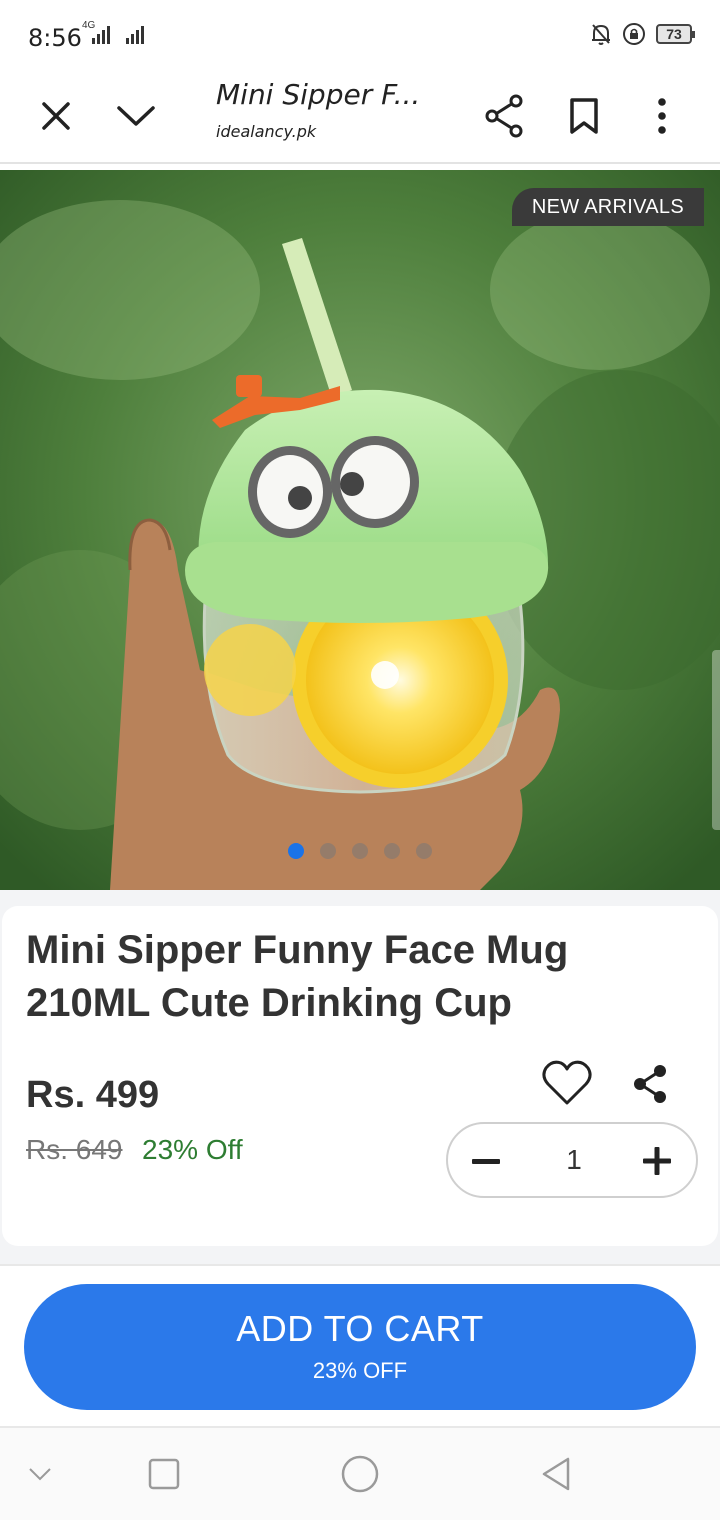  Describe the element at coordinates (101, 34) in the screenshot. I see `signal-bars-icon` at that location.